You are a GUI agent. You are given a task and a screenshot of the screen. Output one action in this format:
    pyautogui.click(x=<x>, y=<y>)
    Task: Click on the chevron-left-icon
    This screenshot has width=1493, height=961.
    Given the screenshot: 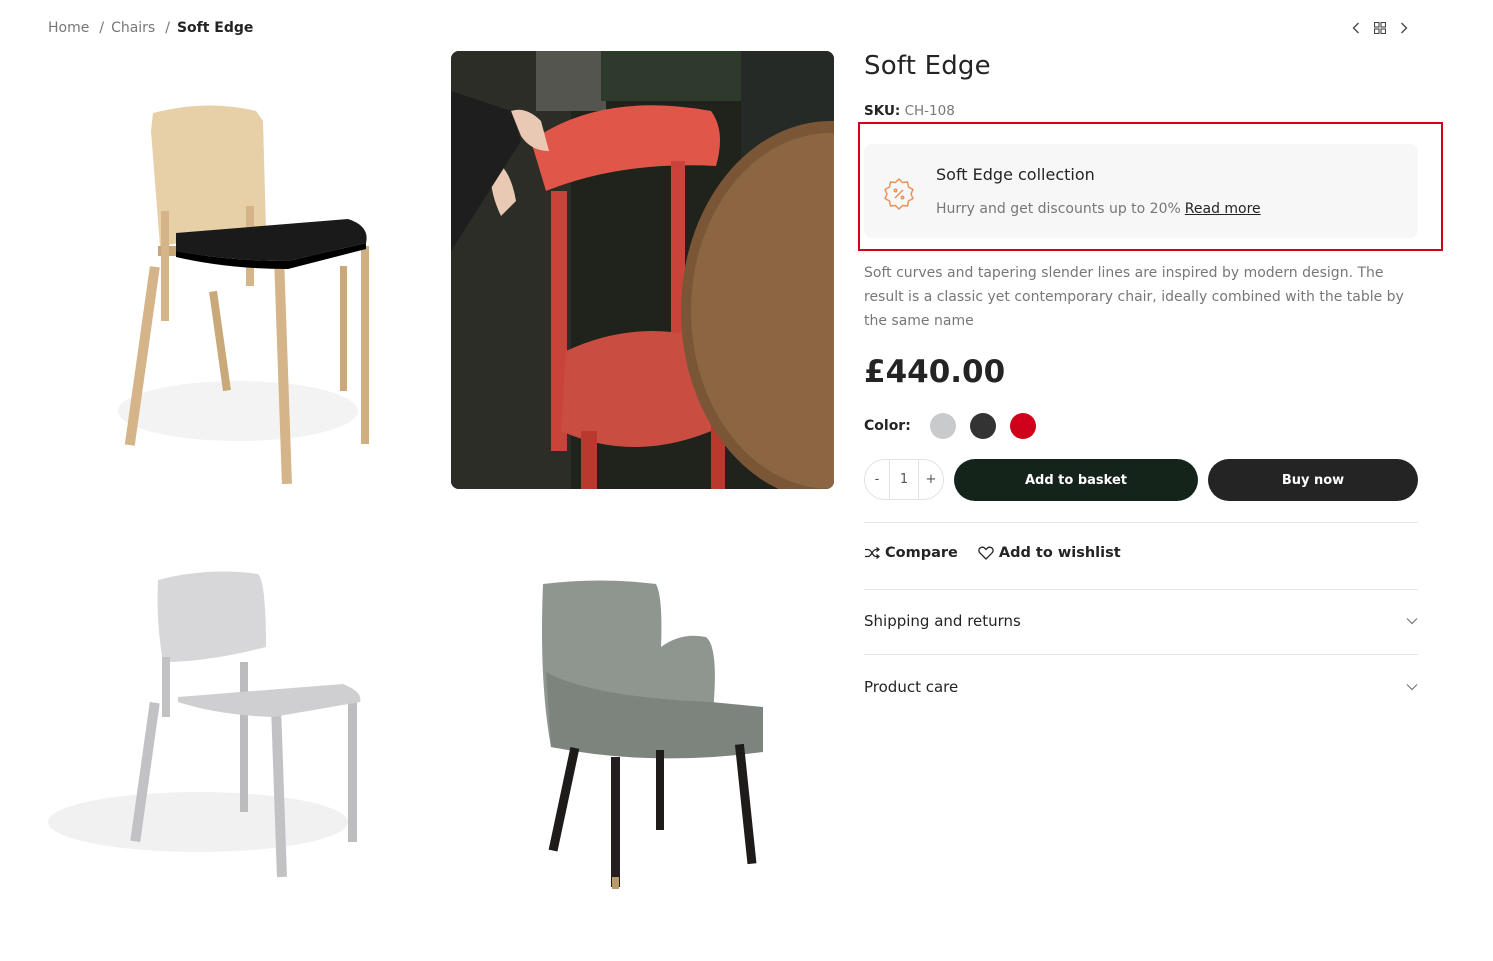 What is the action you would take?
    pyautogui.click(x=1356, y=28)
    